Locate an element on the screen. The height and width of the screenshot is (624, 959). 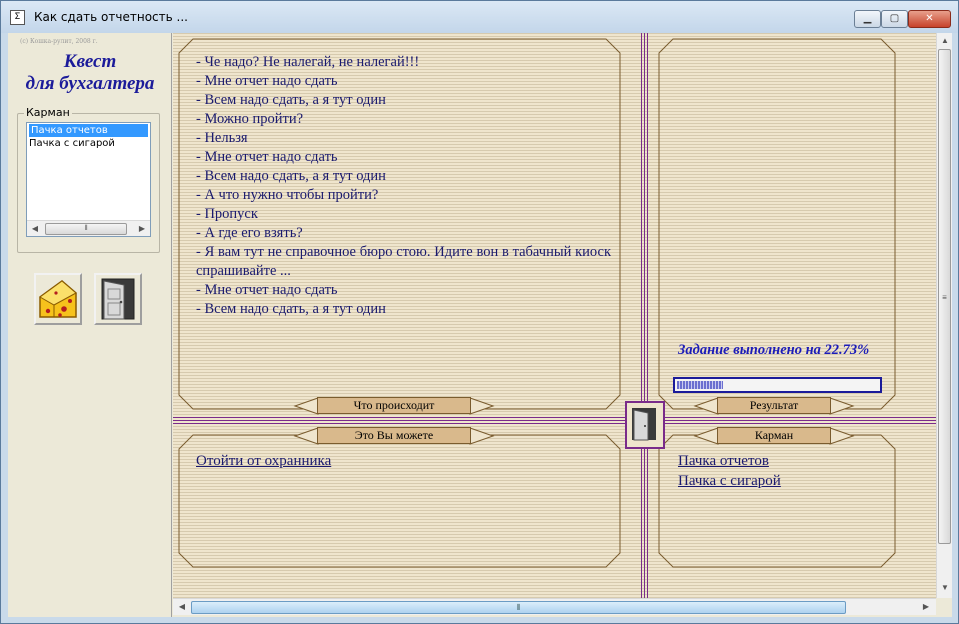
quest-title-line1: Квест is located at coordinates (90, 61).